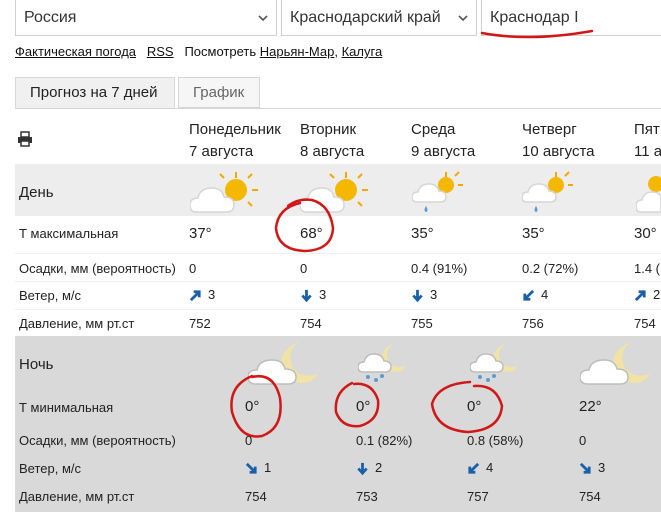  I want to click on night-section-title: Ночь, so click(36, 364).